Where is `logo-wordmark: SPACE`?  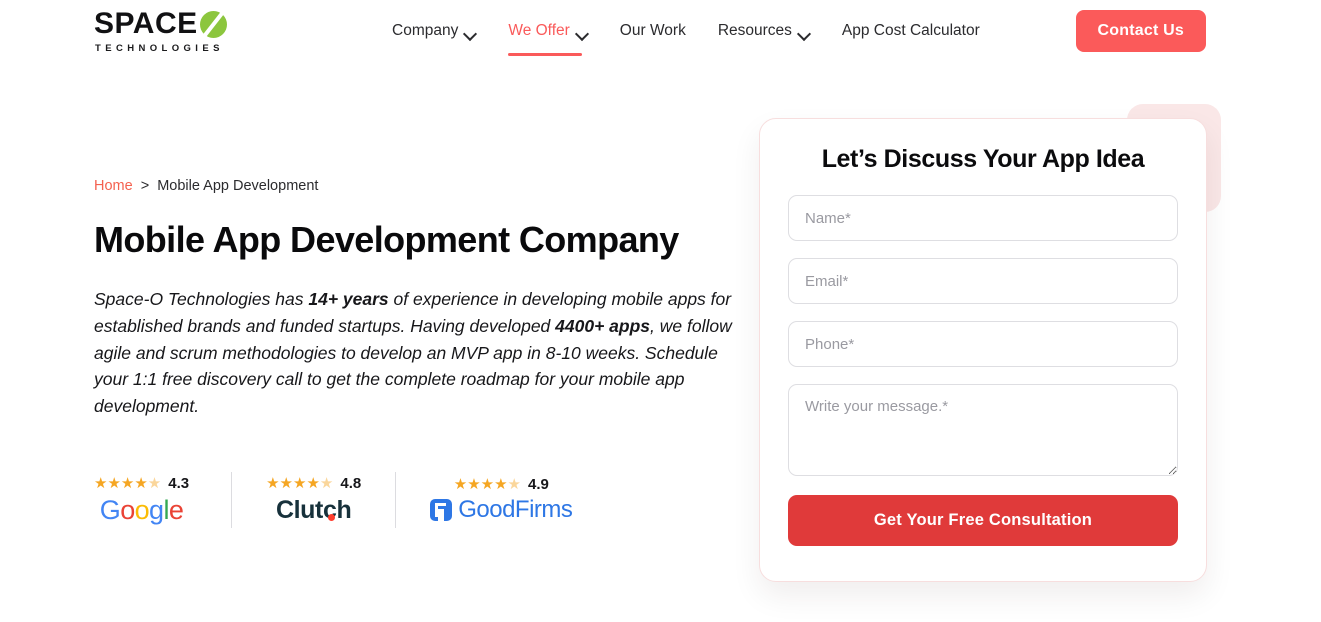
logo-wordmark: SPACE is located at coordinates (169, 24).